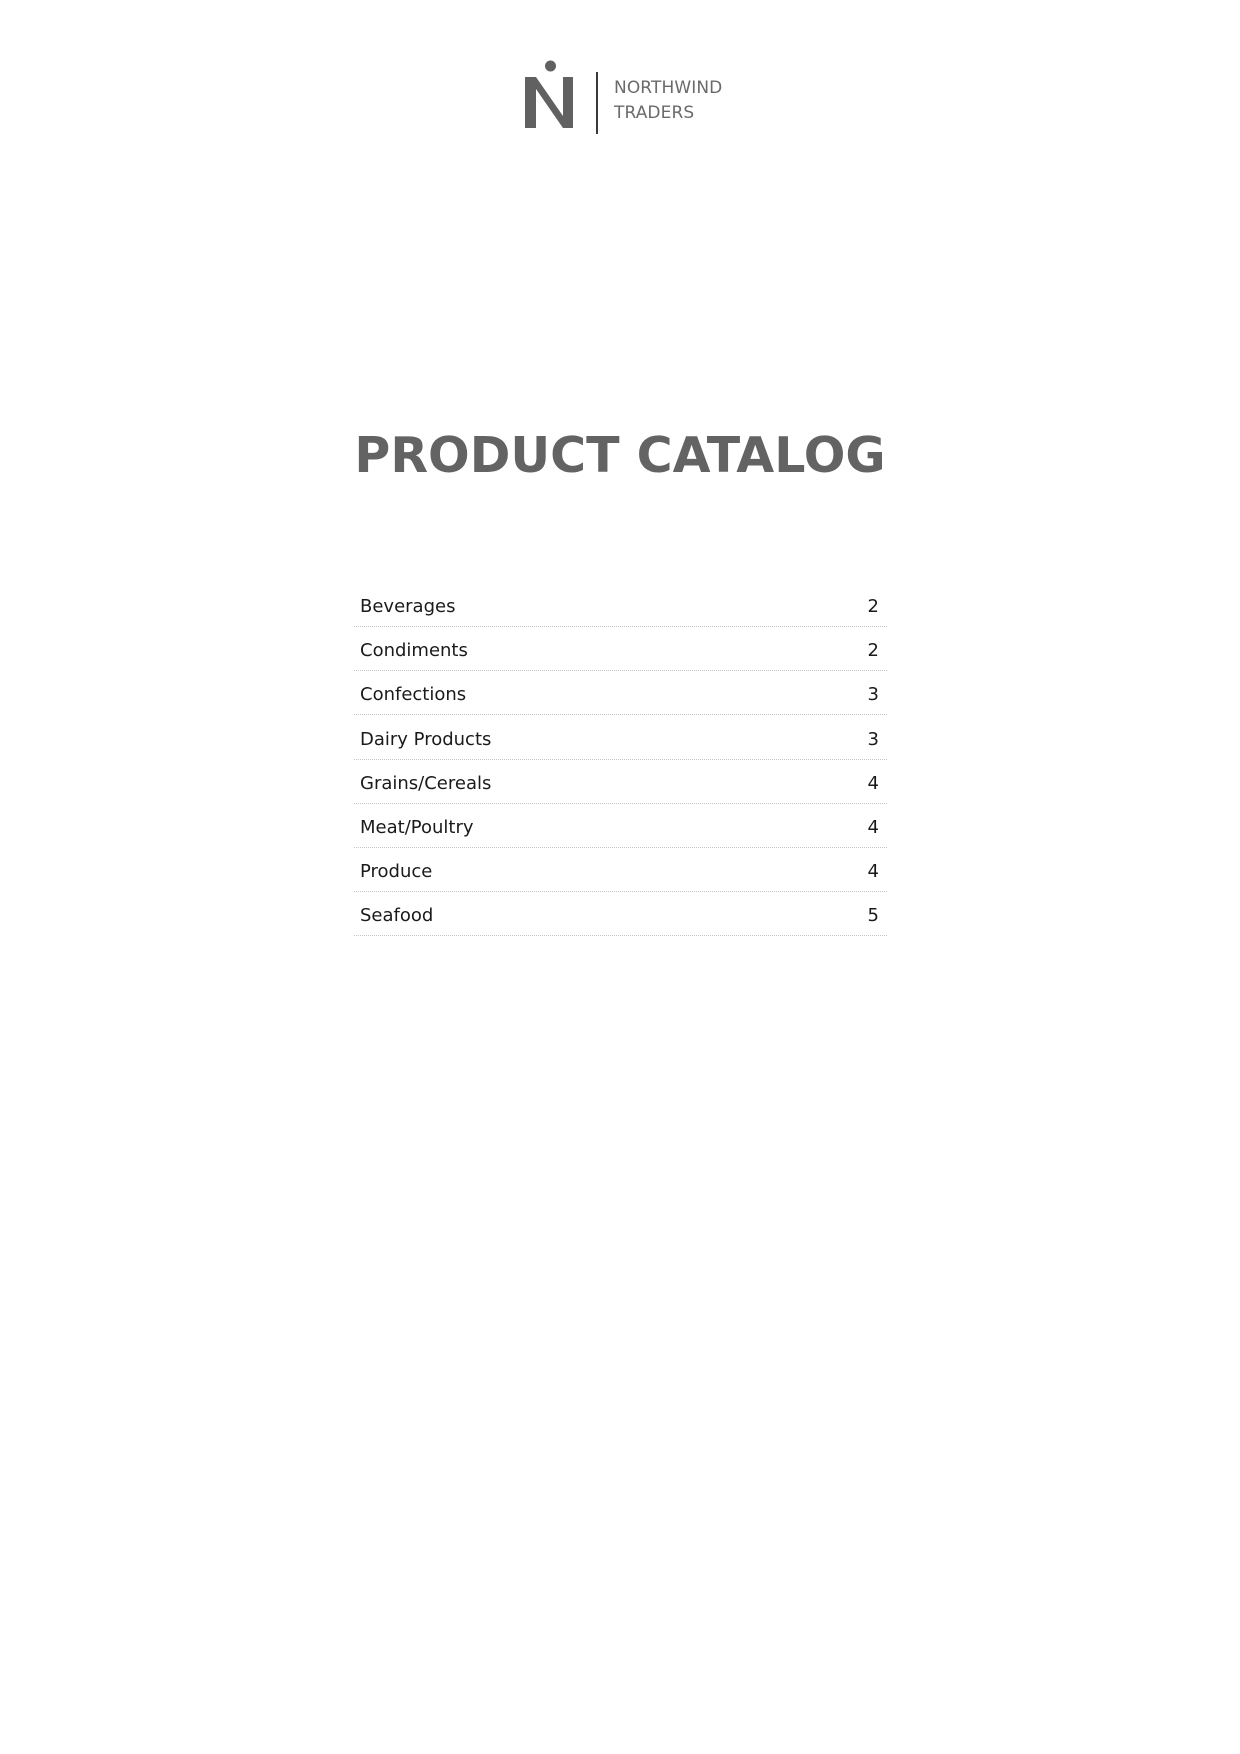 The image size is (1240, 1754). What do you see at coordinates (654, 113) in the screenshot?
I see `logo-text-line2: TRADERS` at bounding box center [654, 113].